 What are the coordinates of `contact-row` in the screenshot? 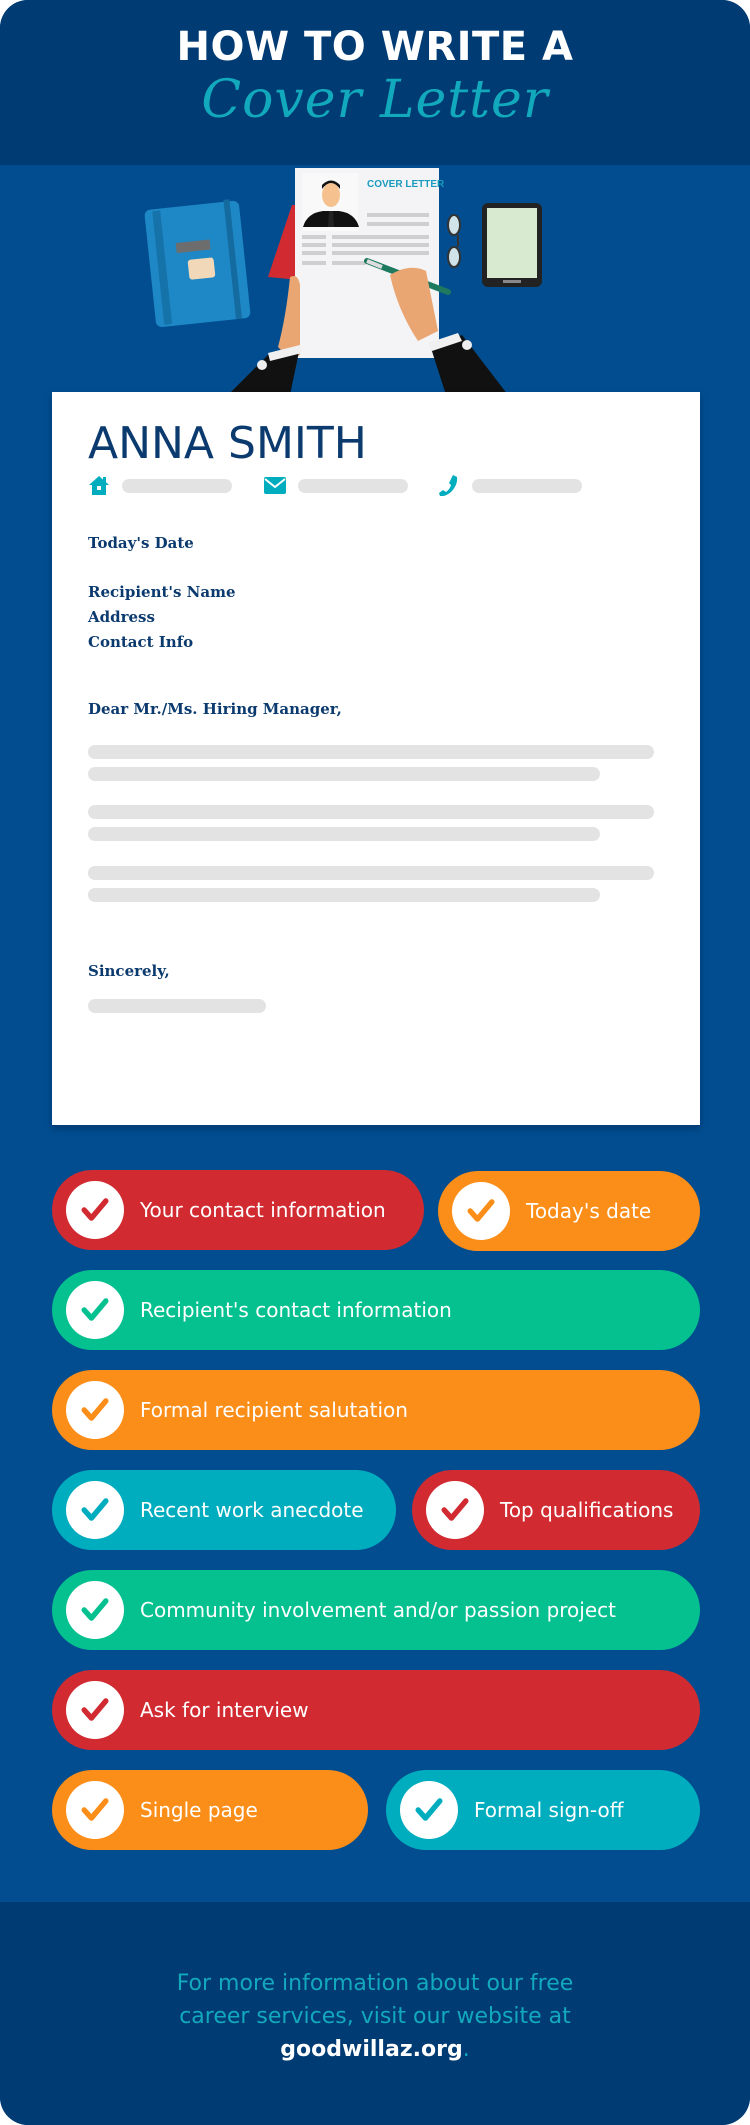 It's located at (368, 486).